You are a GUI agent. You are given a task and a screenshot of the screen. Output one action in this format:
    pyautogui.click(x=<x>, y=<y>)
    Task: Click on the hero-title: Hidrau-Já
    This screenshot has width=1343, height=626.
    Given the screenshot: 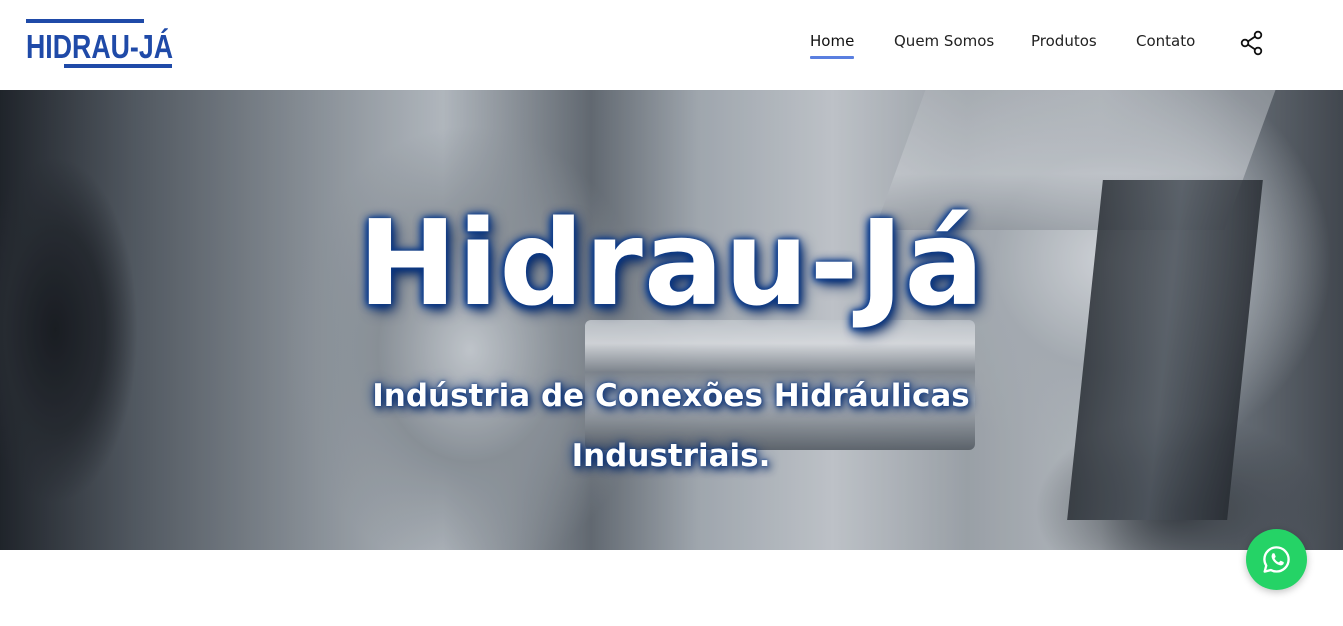 What is the action you would take?
    pyautogui.click(x=671, y=263)
    